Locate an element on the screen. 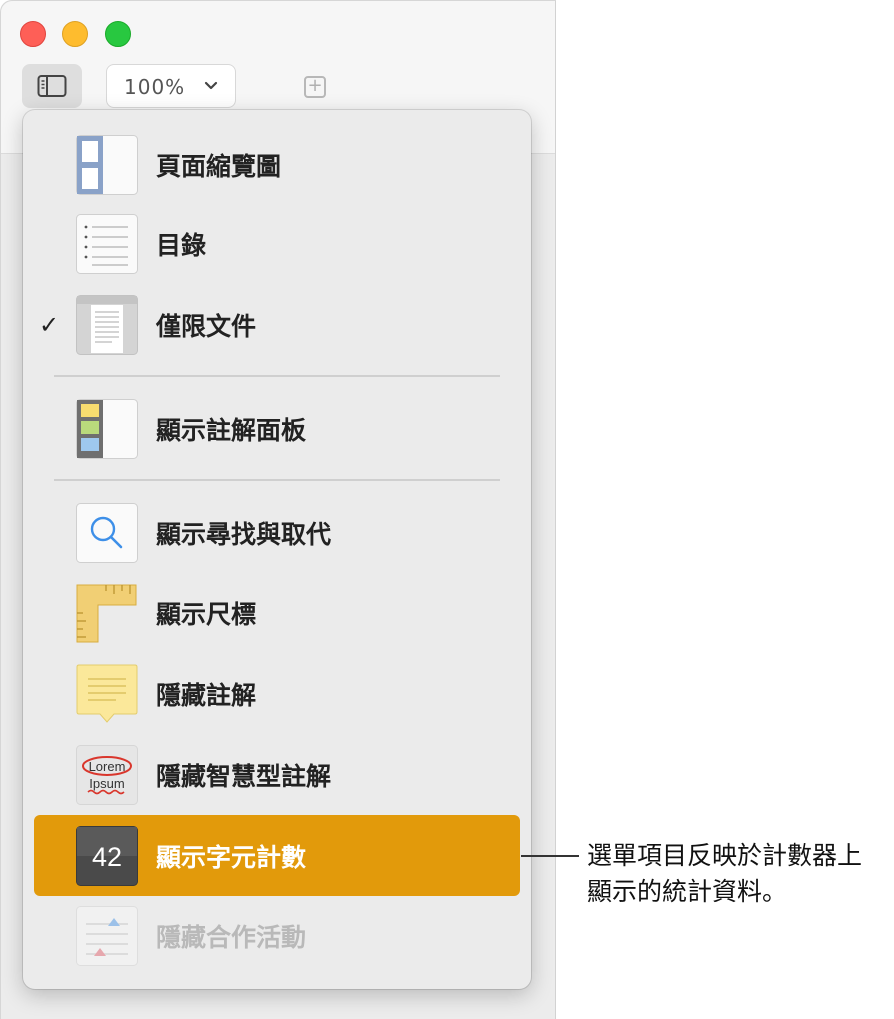  page-thumbnails-icon is located at coordinates (107, 165).